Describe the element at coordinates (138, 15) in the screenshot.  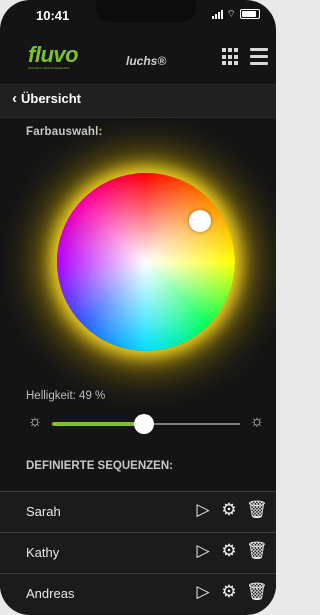
I see `status-bar: 10:41 ⌔` at that location.